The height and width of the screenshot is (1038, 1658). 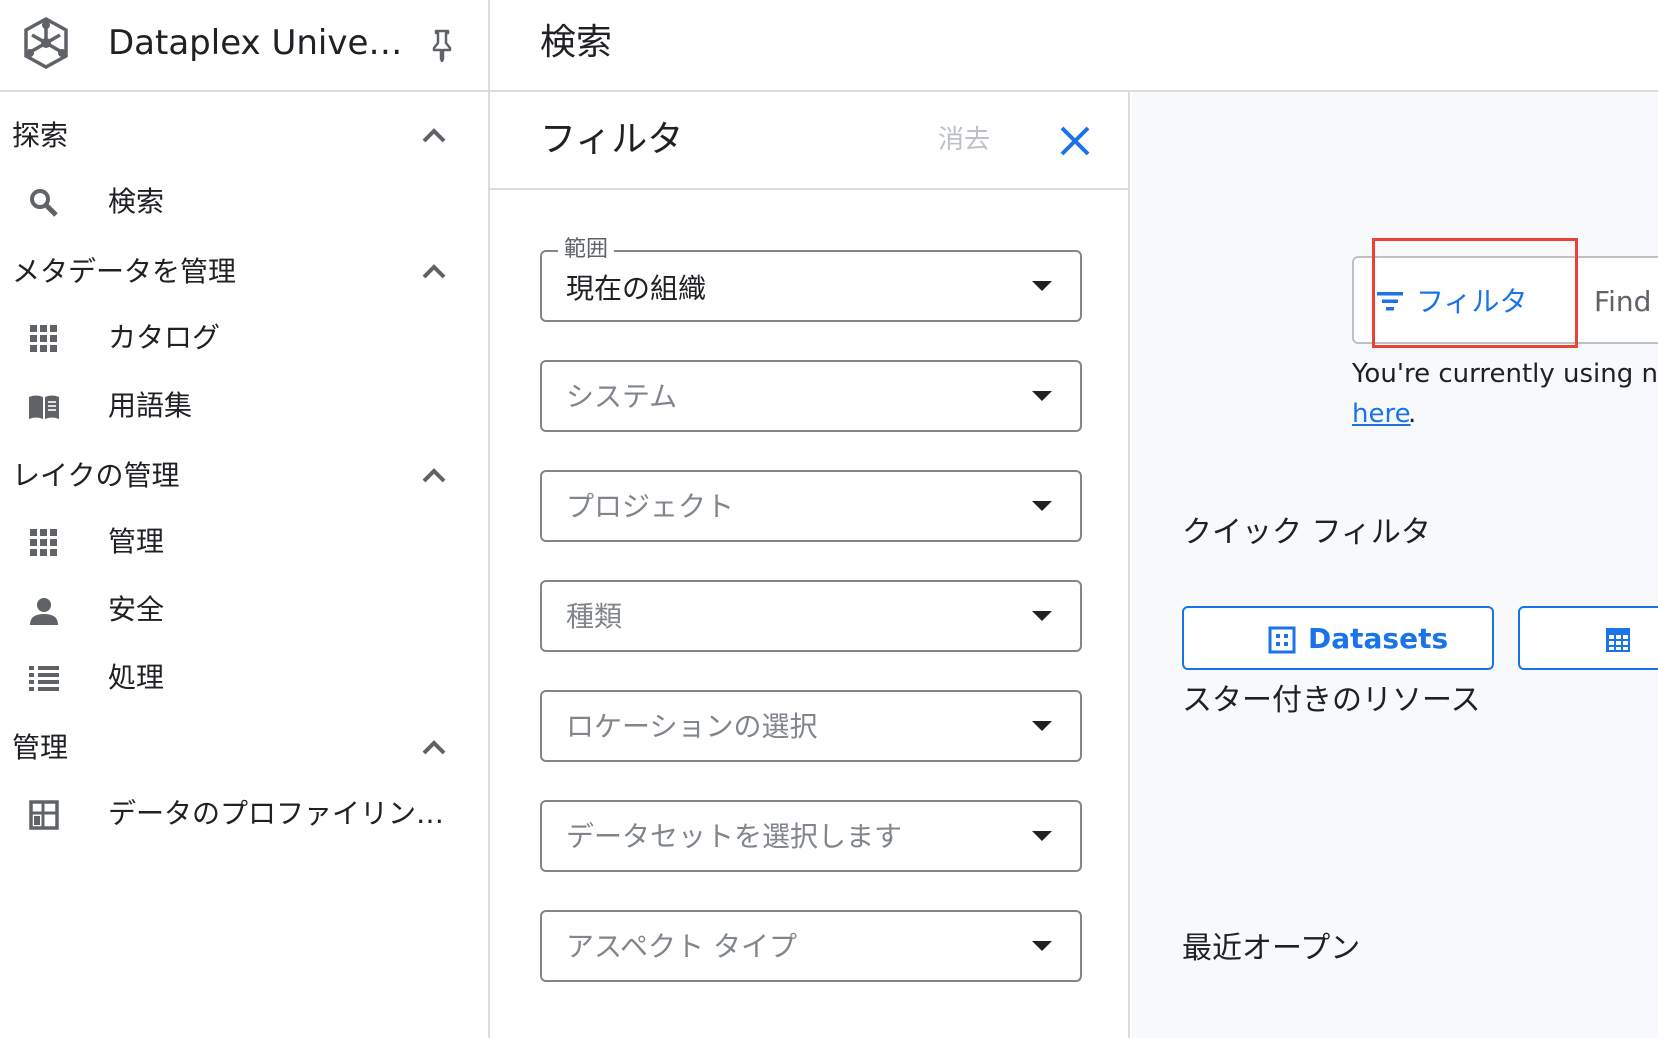 What do you see at coordinates (811, 396) in the screenshot?
I see `system-dropdown: システム` at bounding box center [811, 396].